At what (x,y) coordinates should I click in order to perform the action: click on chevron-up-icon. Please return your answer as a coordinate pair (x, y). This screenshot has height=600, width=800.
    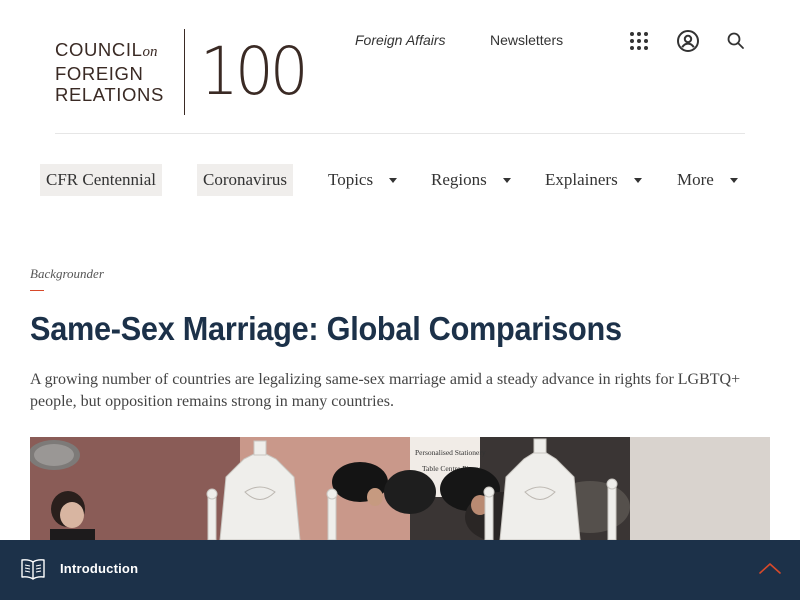
    Looking at the image, I should click on (770, 570).